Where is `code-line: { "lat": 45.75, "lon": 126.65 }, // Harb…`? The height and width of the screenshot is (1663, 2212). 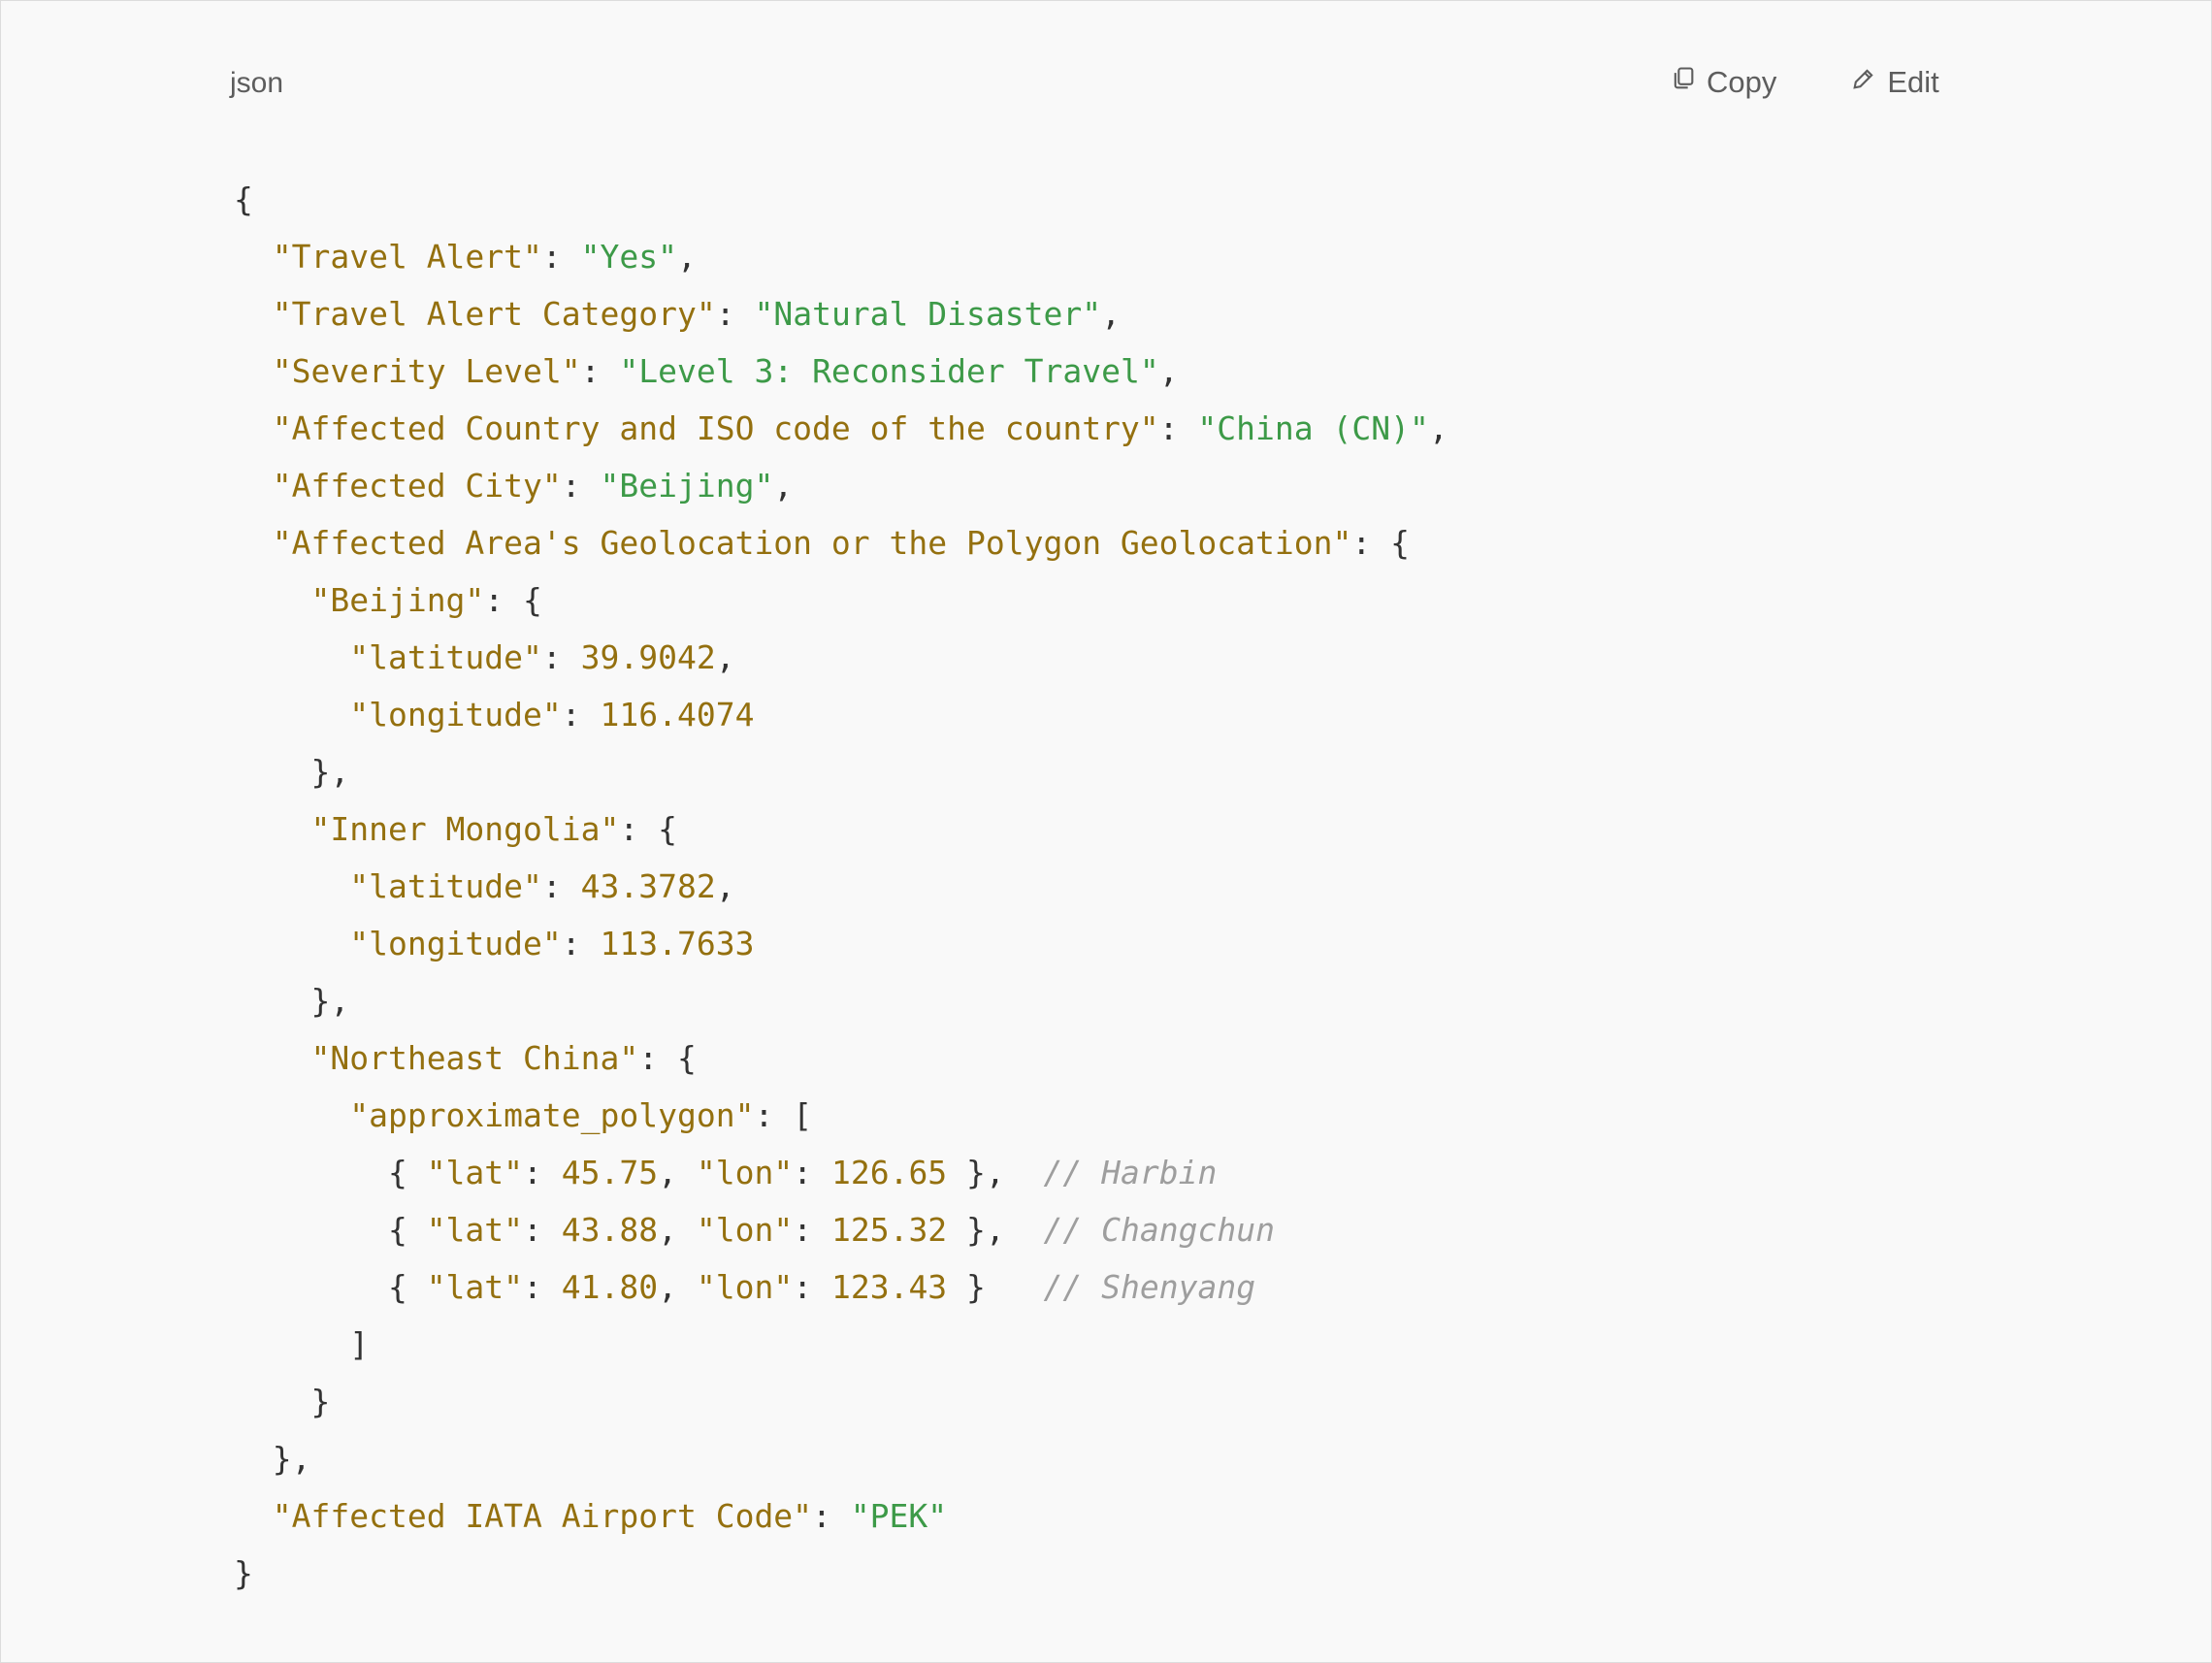
code-line: { "lat": 45.75, "lon": 126.65 }, // Harb… is located at coordinates (841, 1172).